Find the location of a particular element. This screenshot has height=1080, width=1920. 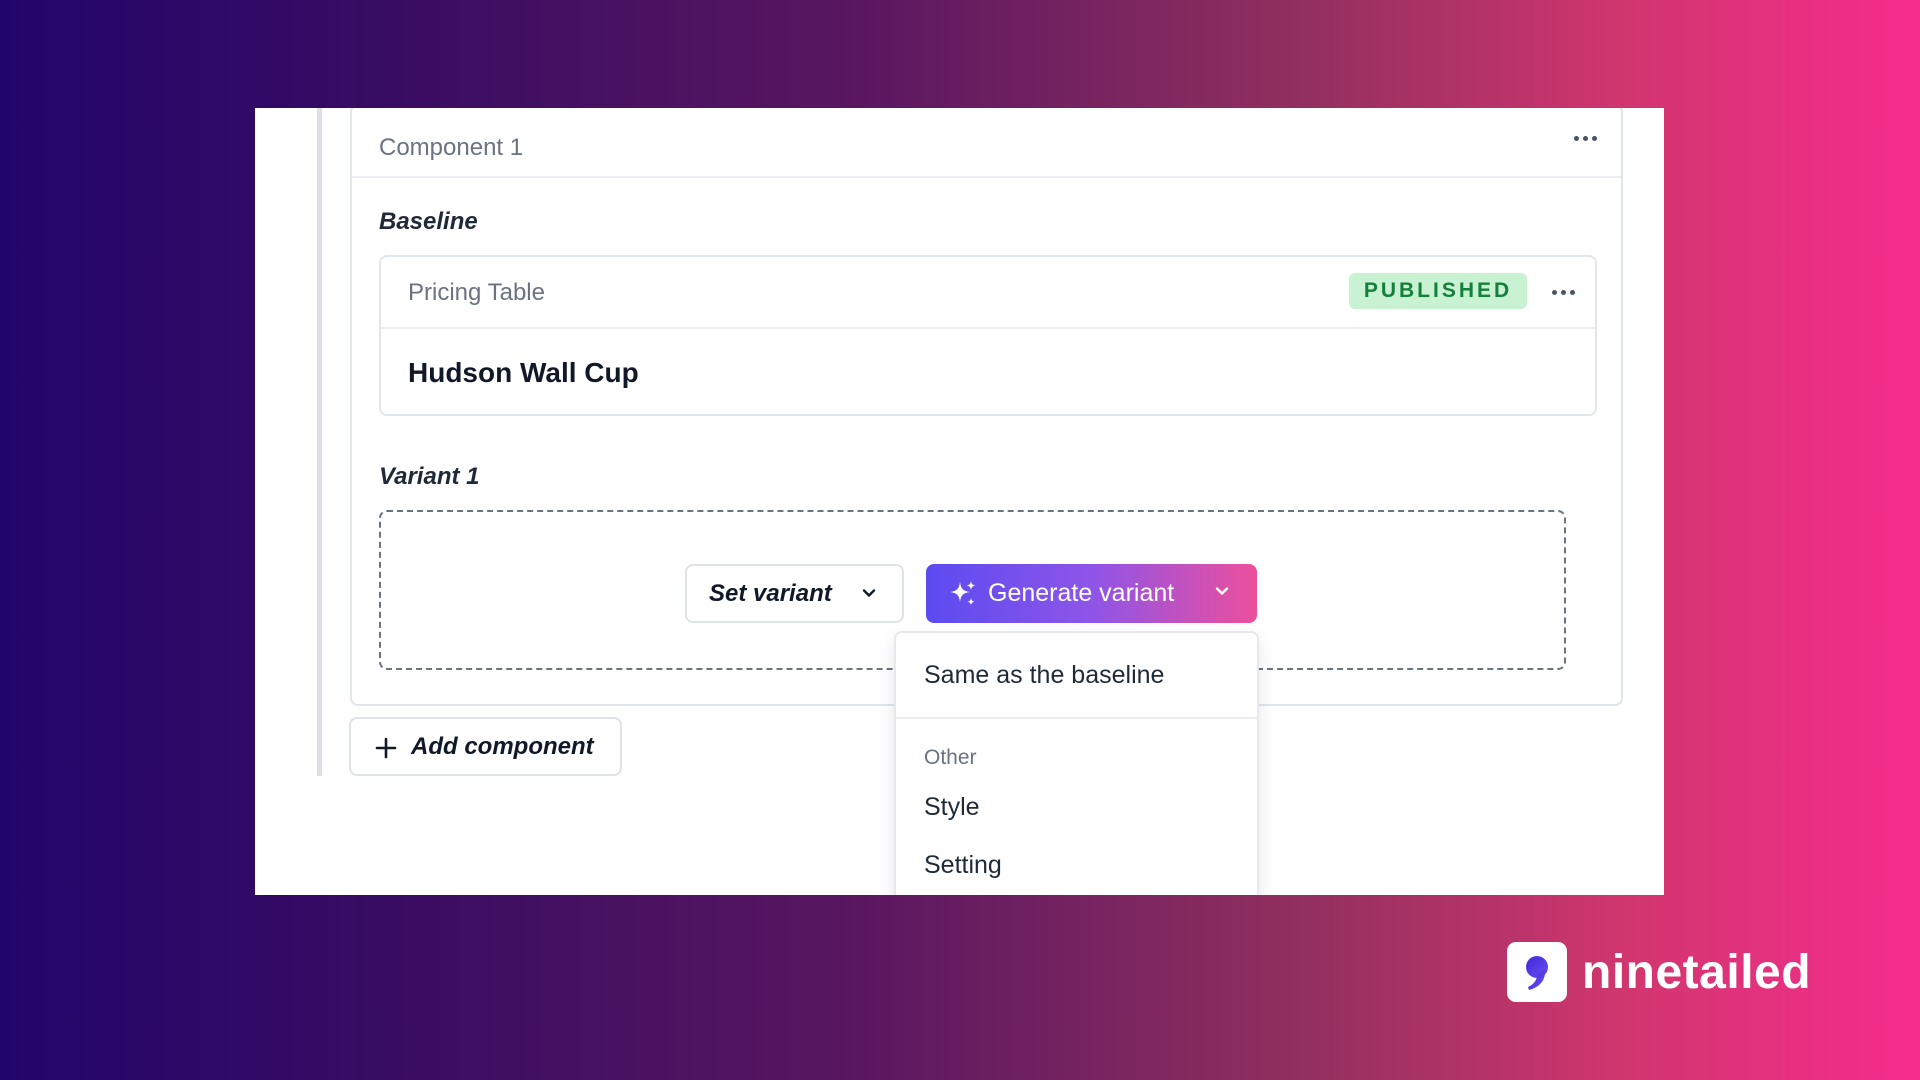

generate-variant-button: Generate variant is located at coordinates (1091, 593).